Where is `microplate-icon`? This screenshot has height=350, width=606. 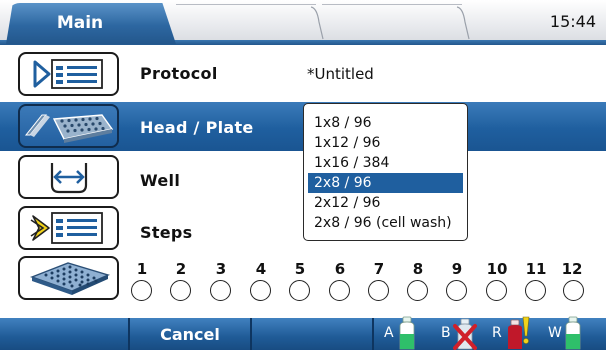 microplate-icon is located at coordinates (69, 278).